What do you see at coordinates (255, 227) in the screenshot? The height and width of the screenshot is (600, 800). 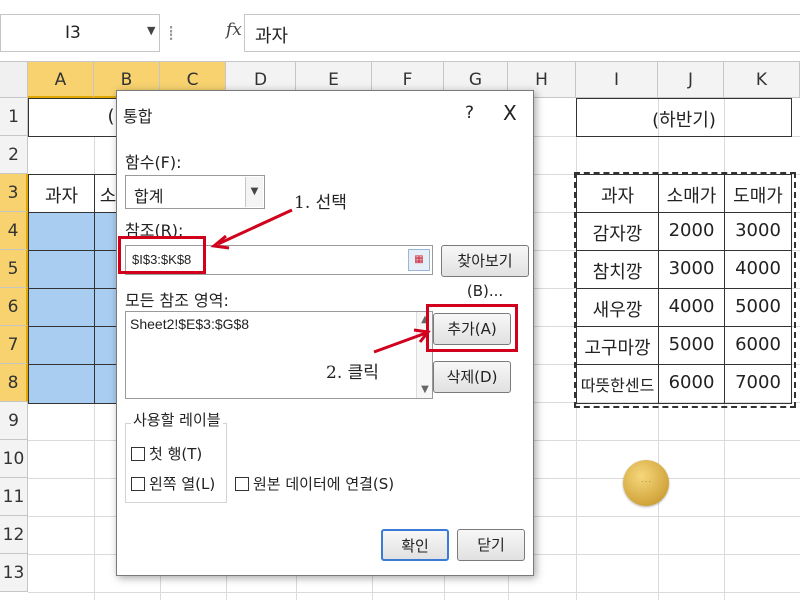 I see `arrow-to-reference` at bounding box center [255, 227].